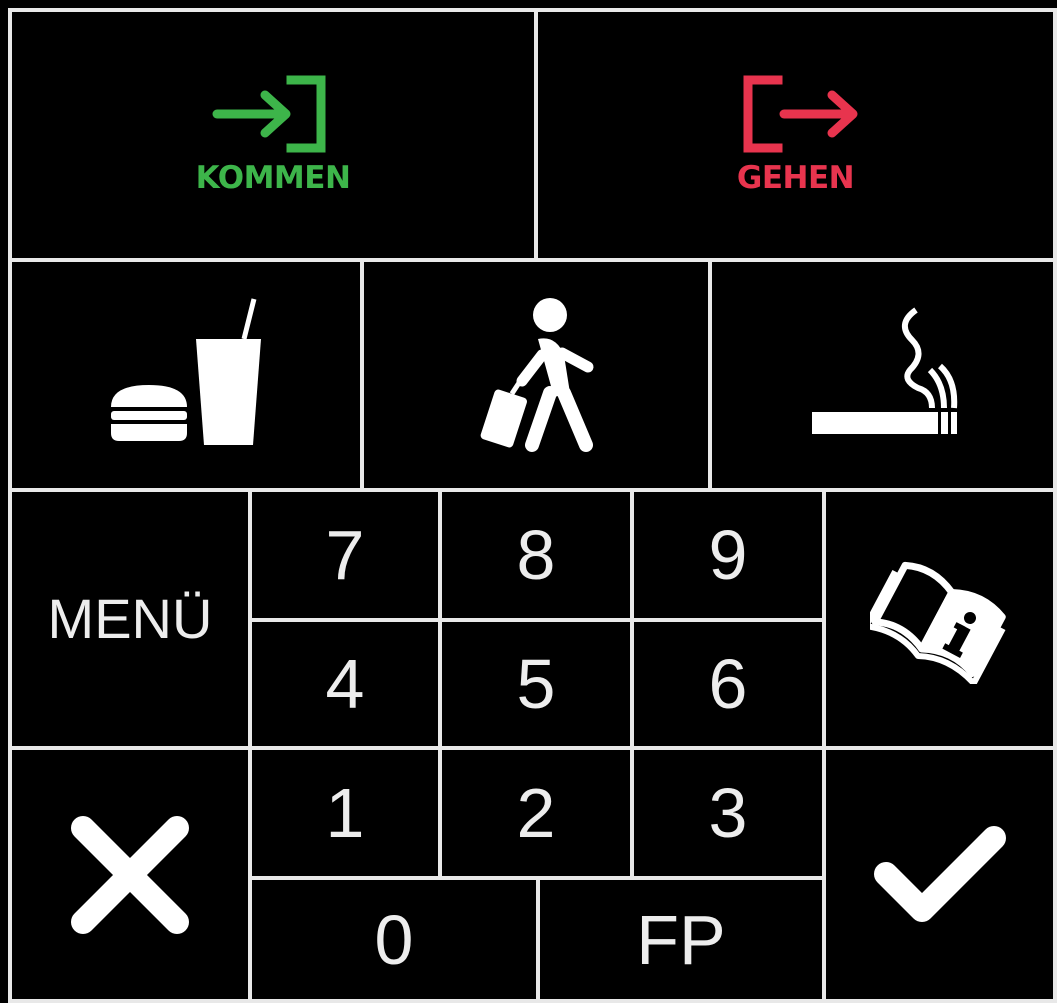 The width and height of the screenshot is (1057, 1003). I want to click on confirm-button, so click(939, 874).